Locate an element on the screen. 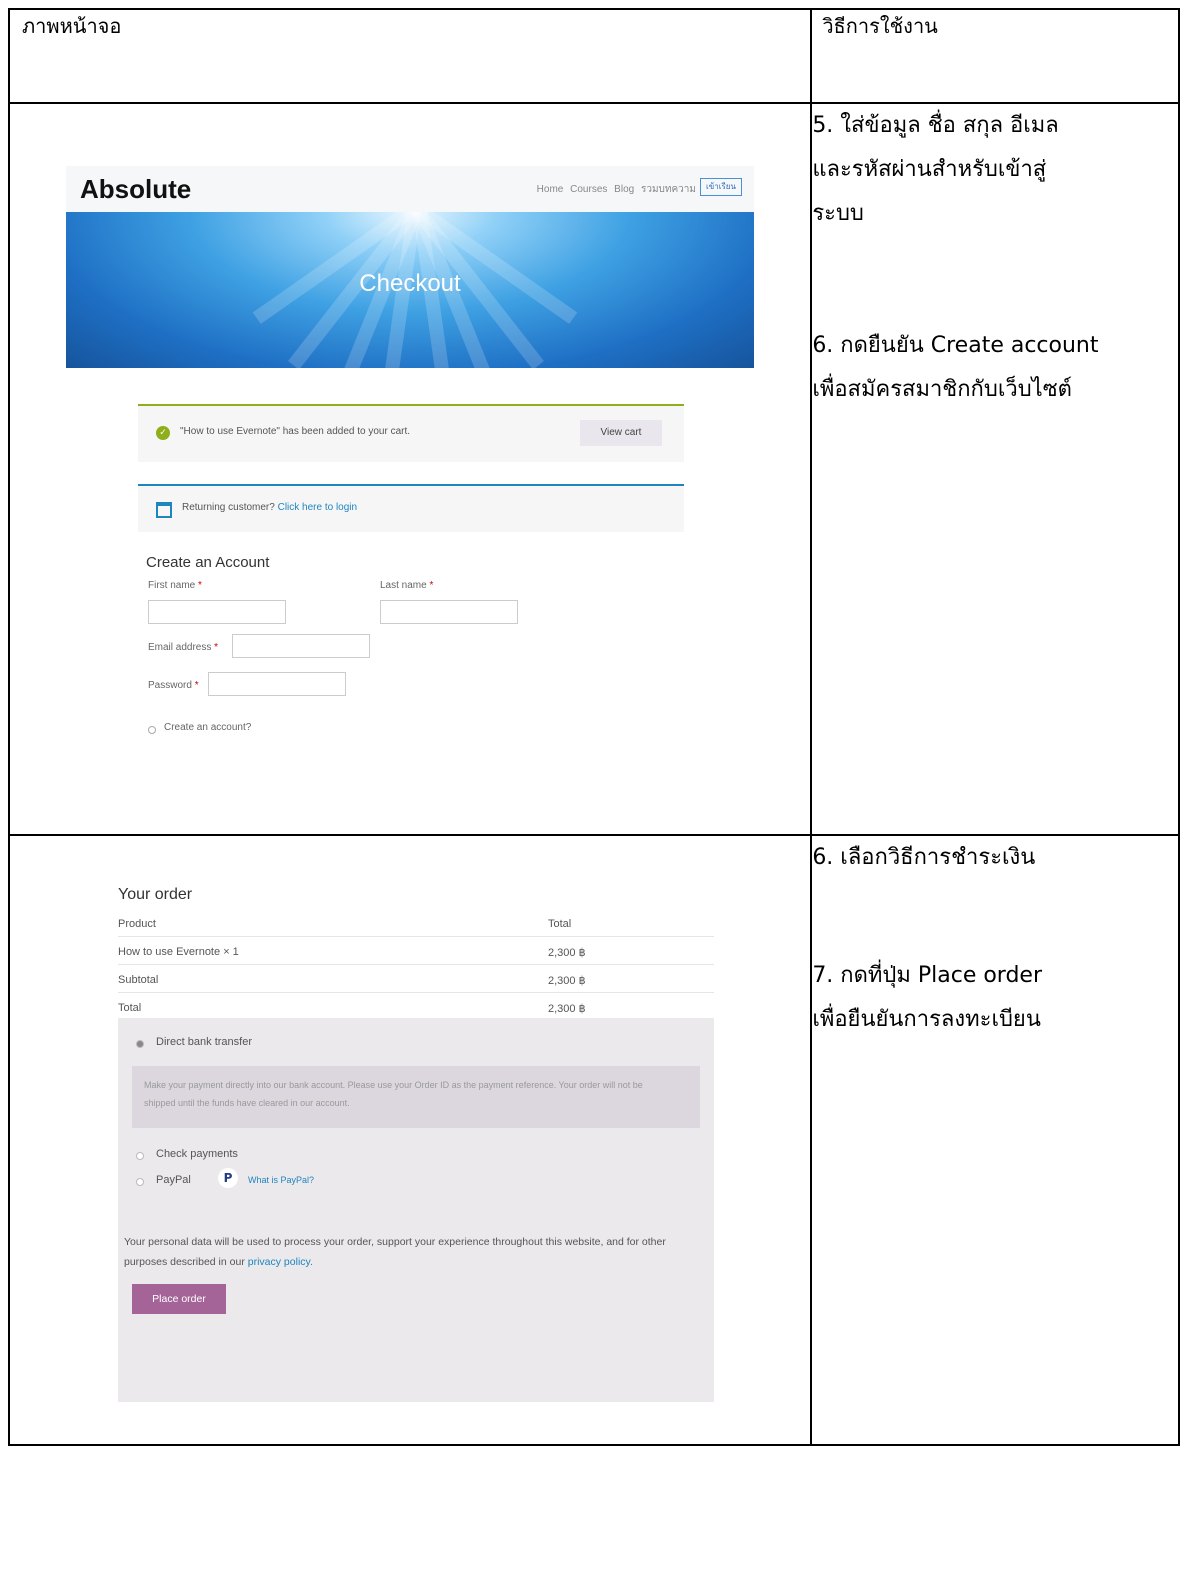 This screenshot has height=1589, width=1180. total-row: Total 2,300 ฿ is located at coordinates (358, 1008).